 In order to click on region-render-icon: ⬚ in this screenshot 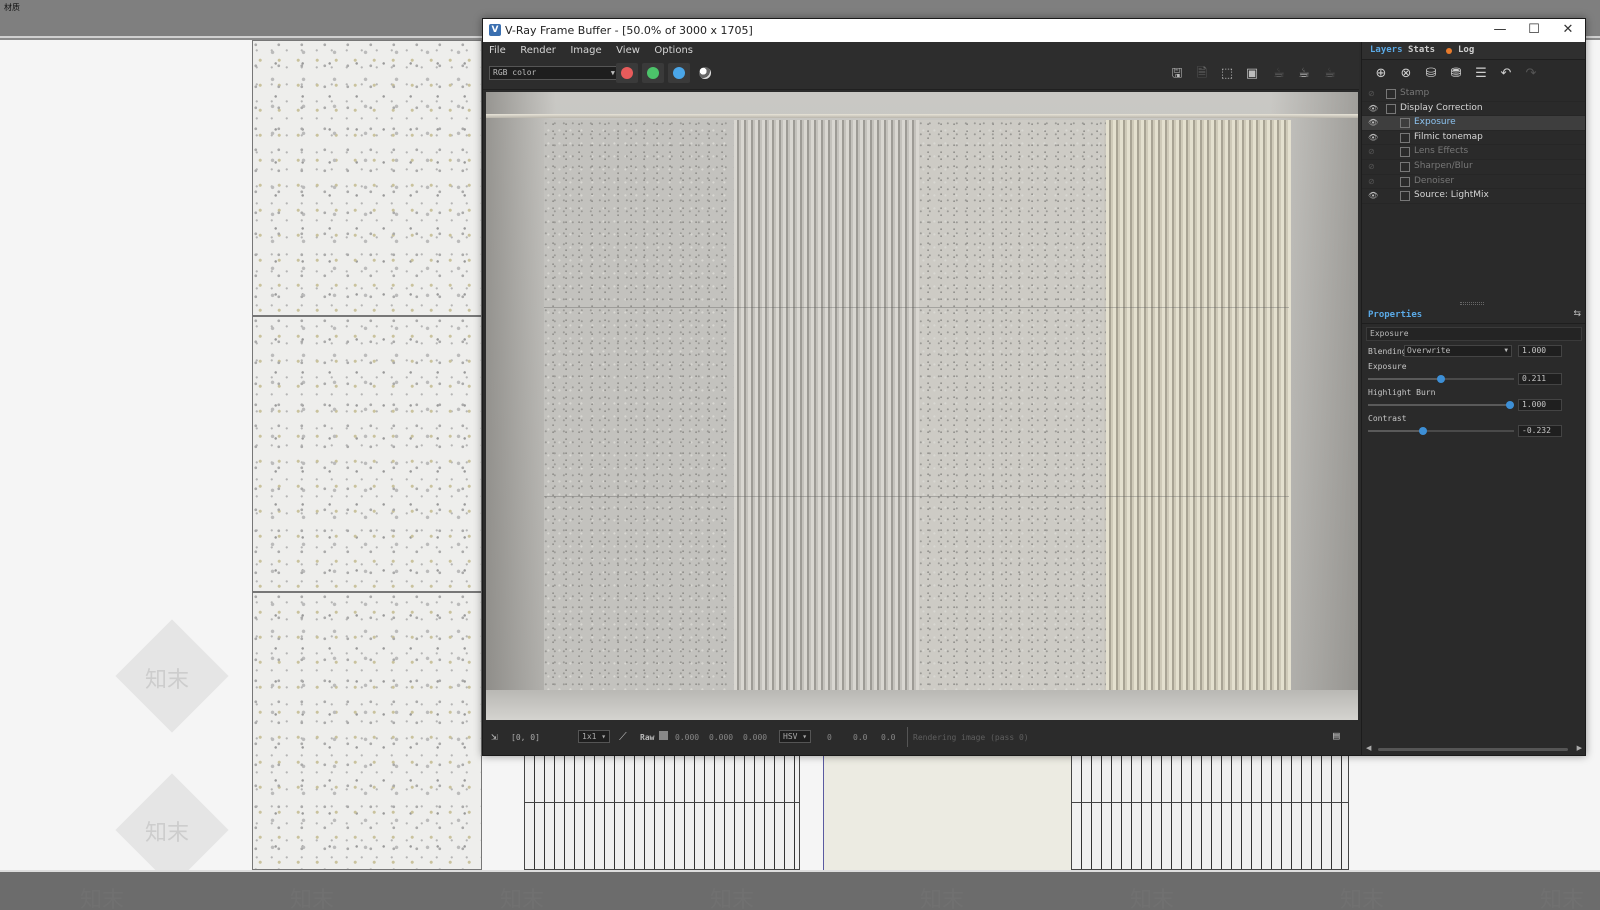, I will do `click(1227, 74)`.